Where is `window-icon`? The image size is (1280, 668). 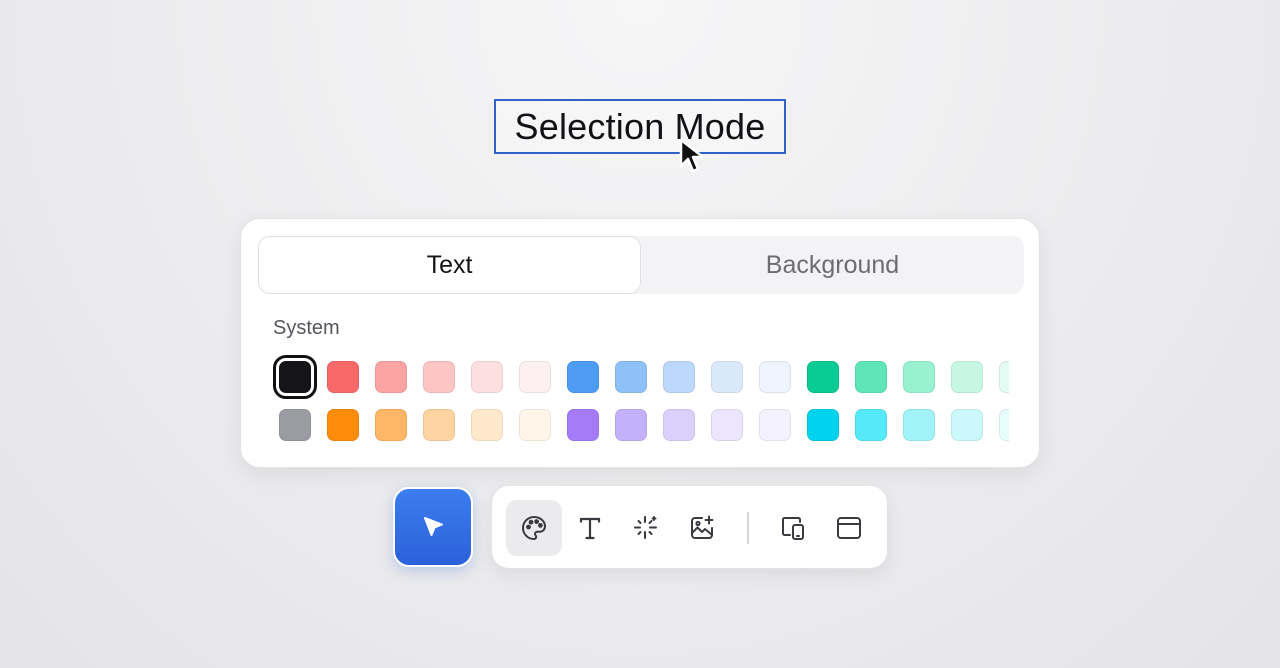
window-icon is located at coordinates (849, 528).